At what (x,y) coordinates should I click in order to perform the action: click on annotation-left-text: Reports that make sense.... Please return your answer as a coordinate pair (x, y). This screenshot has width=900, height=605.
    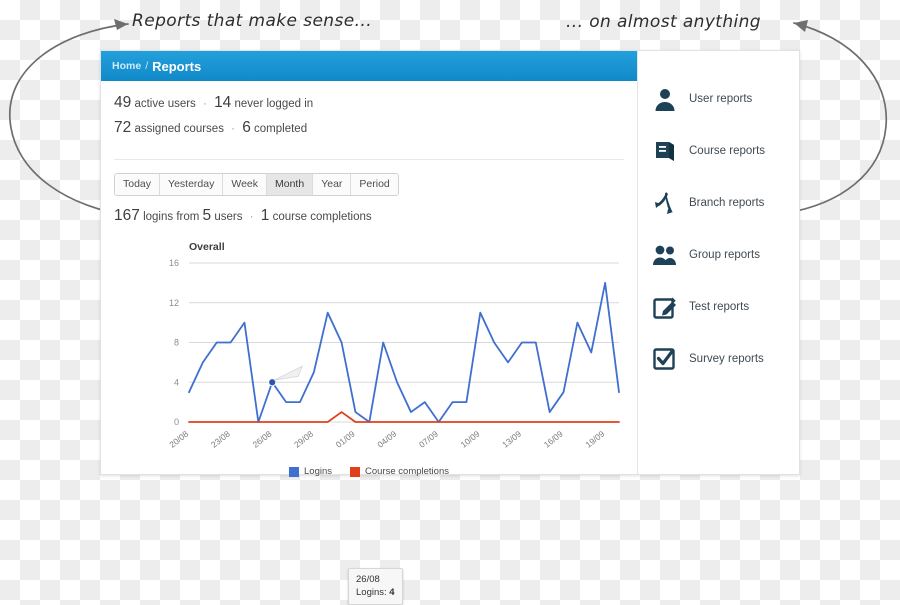
    Looking at the image, I should click on (252, 21).